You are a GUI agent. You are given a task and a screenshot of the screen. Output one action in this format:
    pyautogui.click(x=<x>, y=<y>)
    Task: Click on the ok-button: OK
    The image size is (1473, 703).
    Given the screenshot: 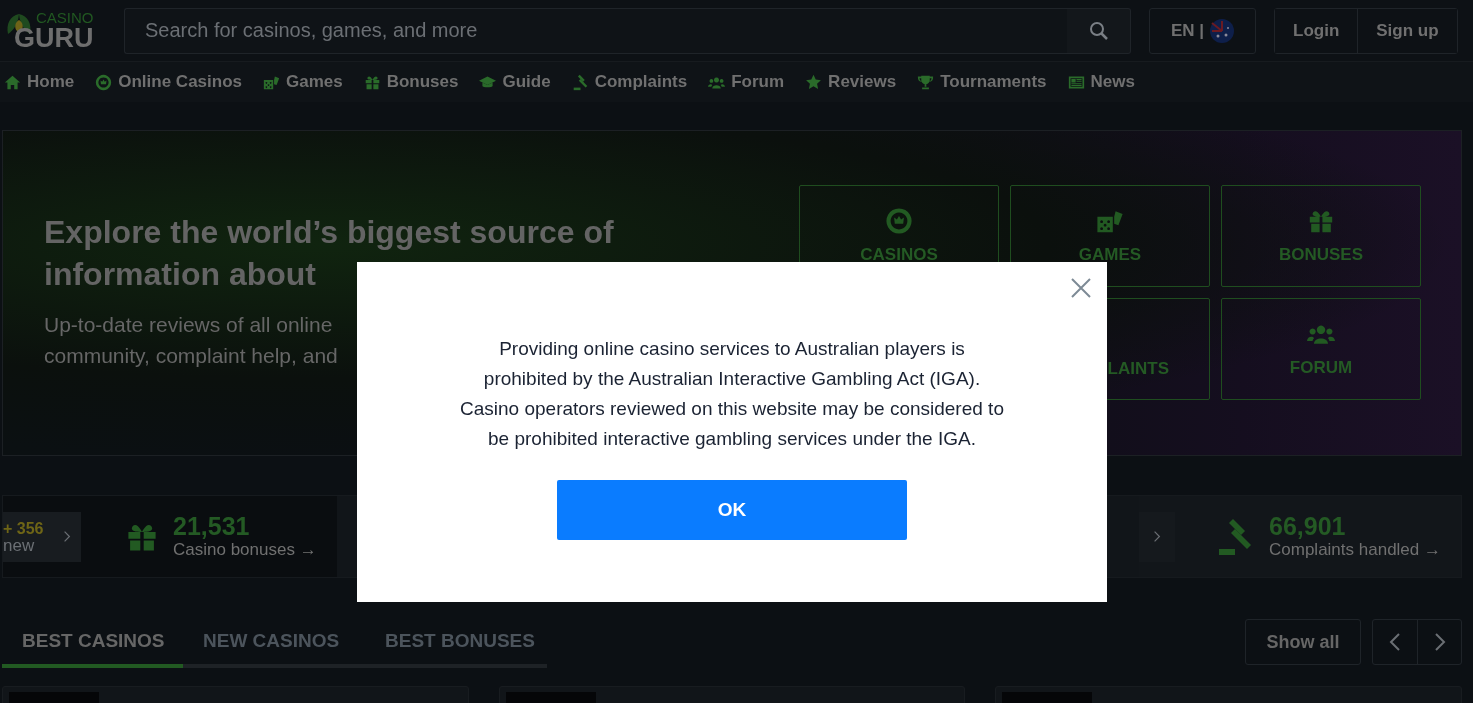 What is the action you would take?
    pyautogui.click(x=732, y=510)
    